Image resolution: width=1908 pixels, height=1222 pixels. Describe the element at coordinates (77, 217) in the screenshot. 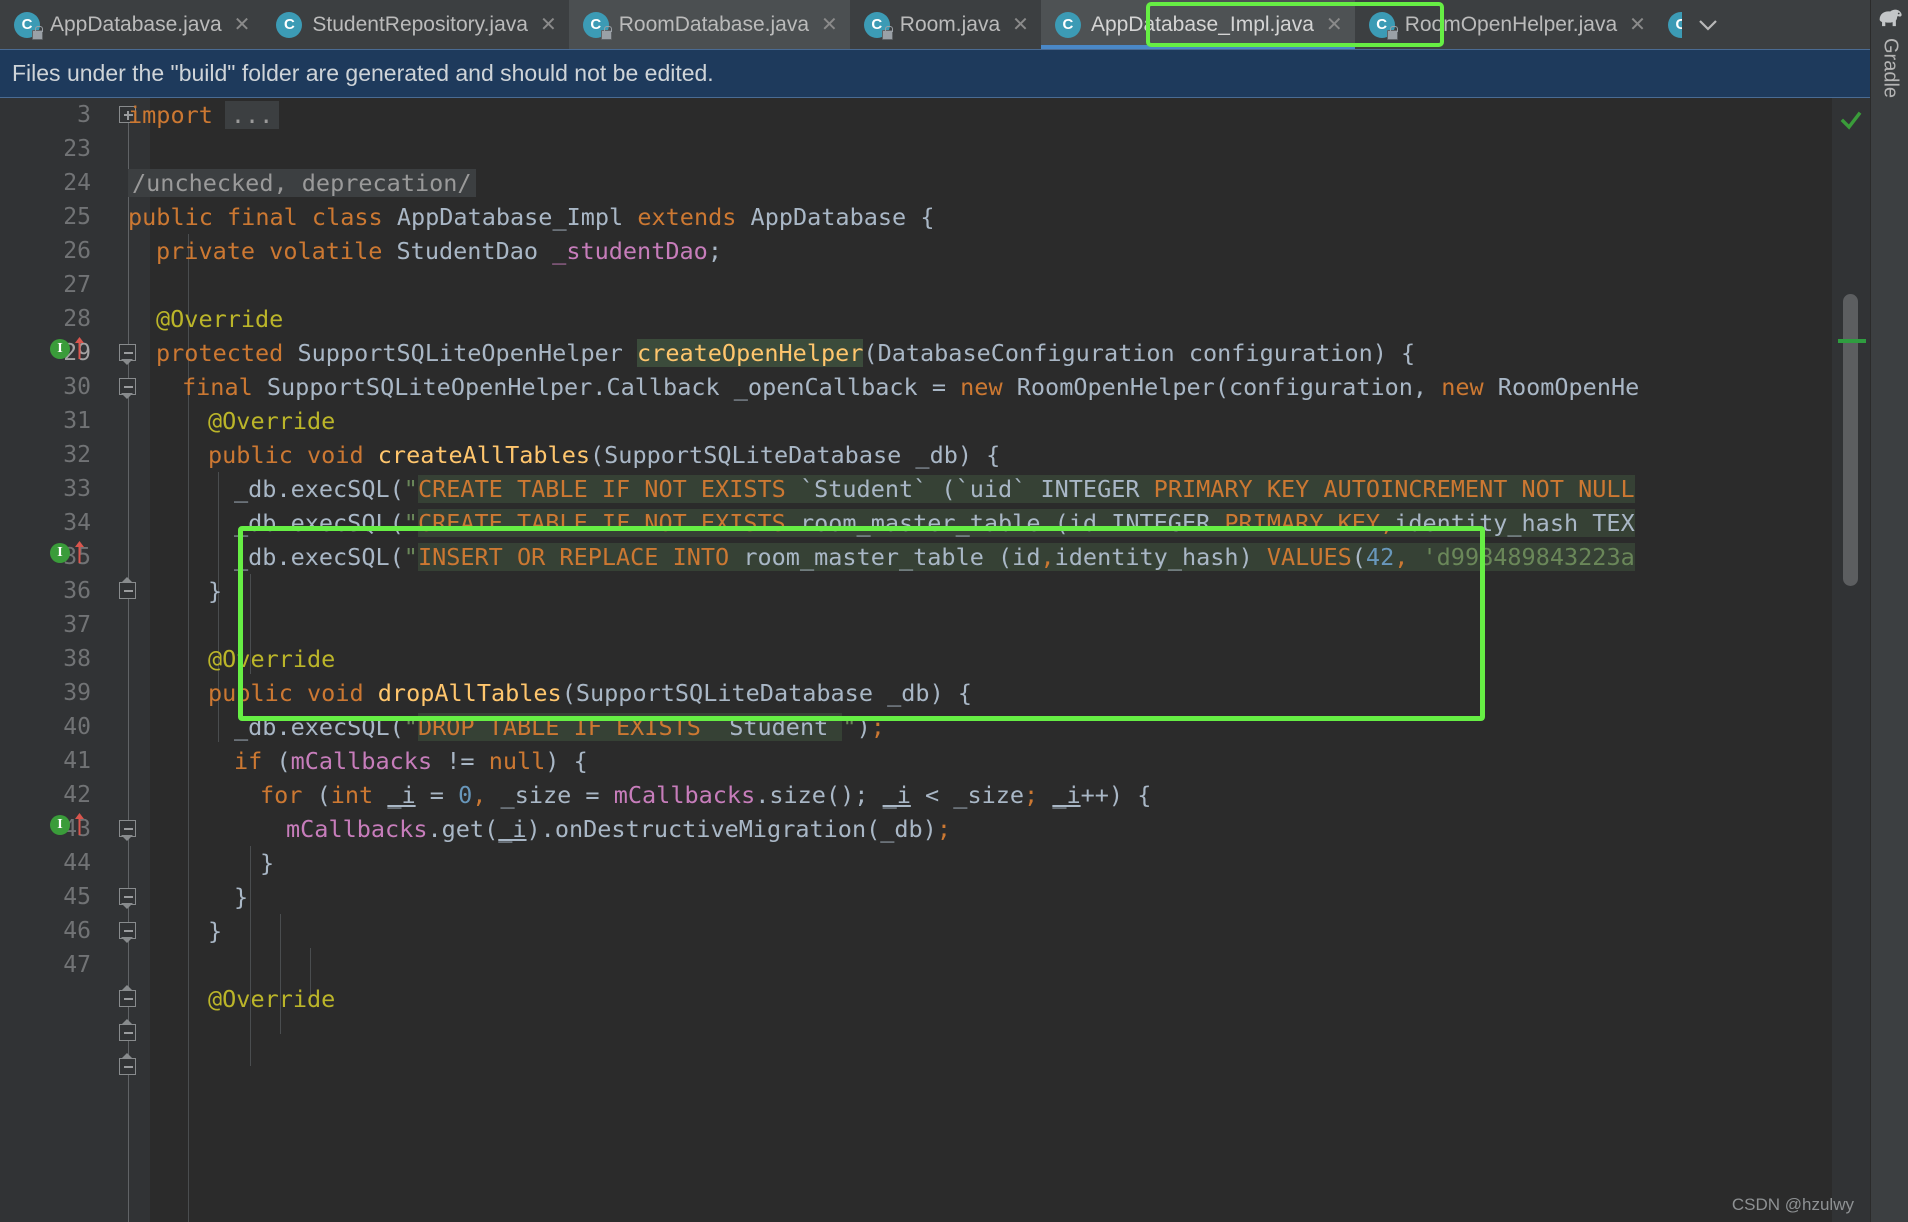

I see `line-number: 25` at that location.